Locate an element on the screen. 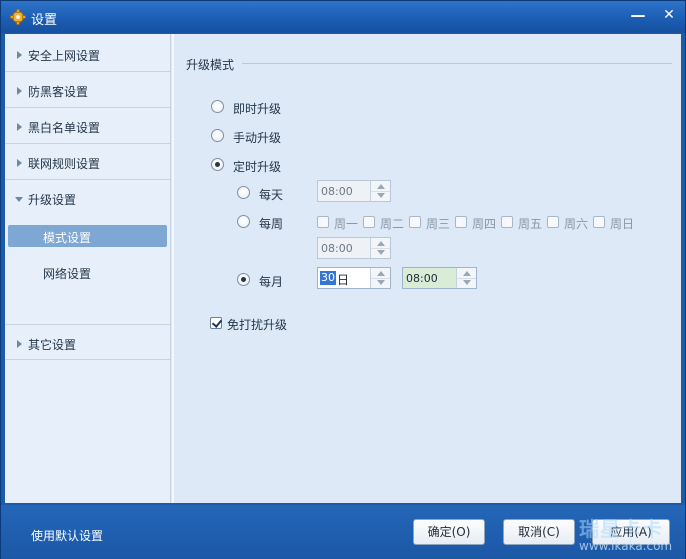  checkbox-tuesday is located at coordinates (369, 222).